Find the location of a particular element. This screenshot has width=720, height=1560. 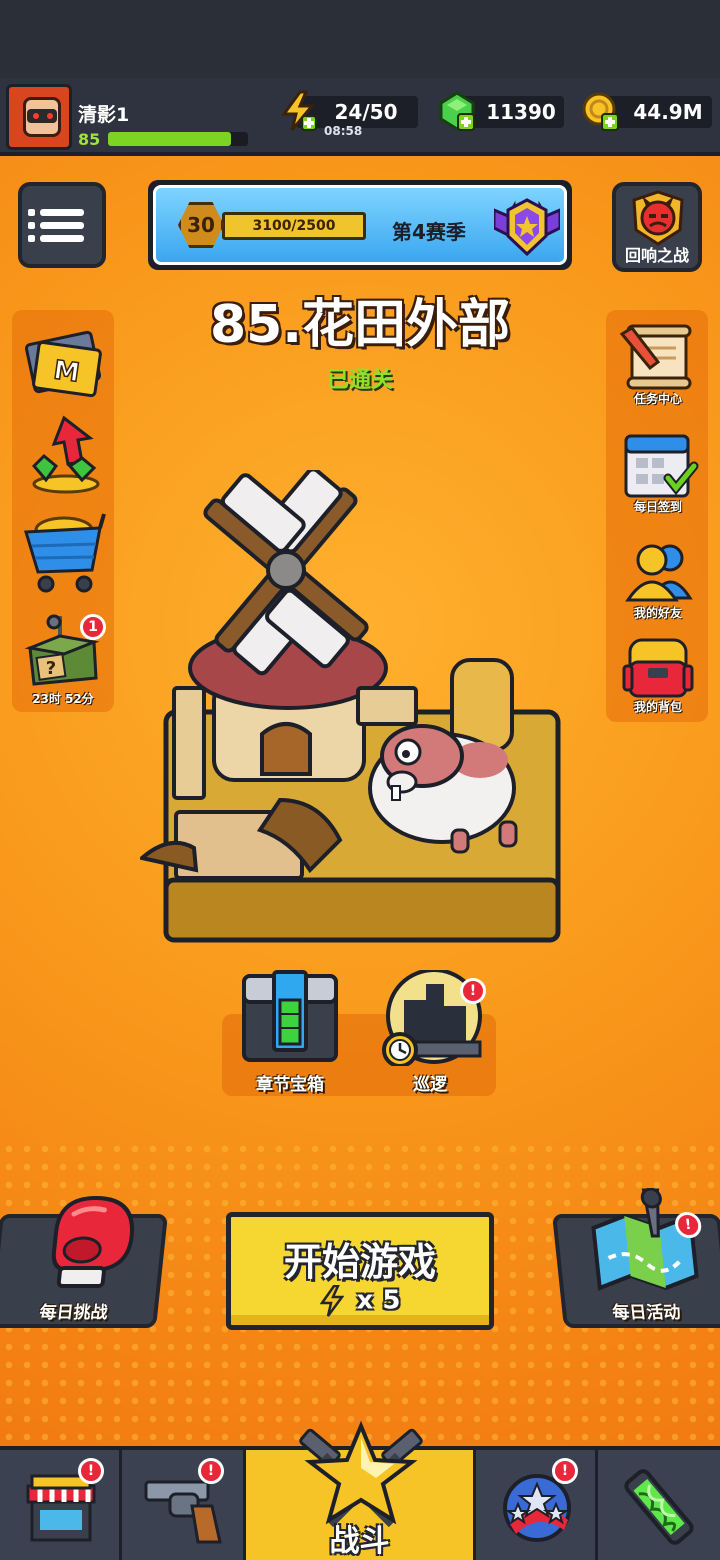

player-avatar is located at coordinates (39, 117).